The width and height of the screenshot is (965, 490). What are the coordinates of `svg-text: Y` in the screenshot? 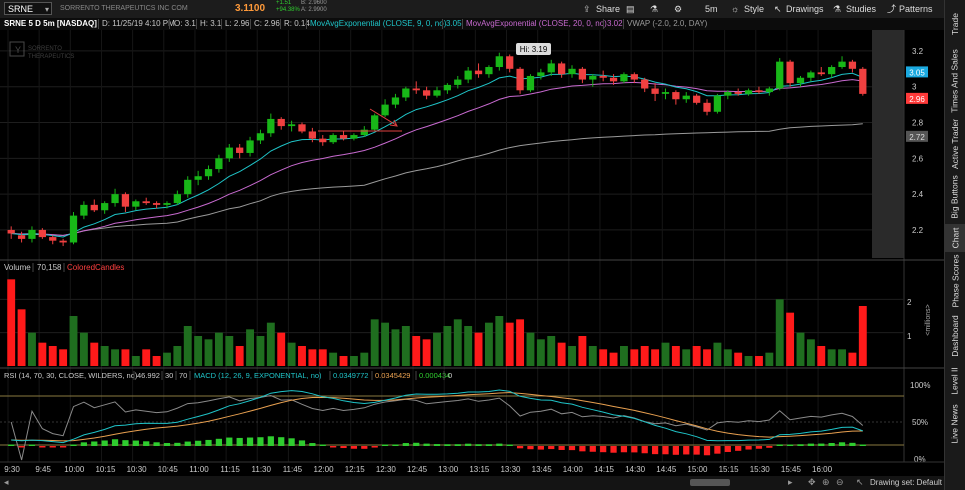 It's located at (18, 50).